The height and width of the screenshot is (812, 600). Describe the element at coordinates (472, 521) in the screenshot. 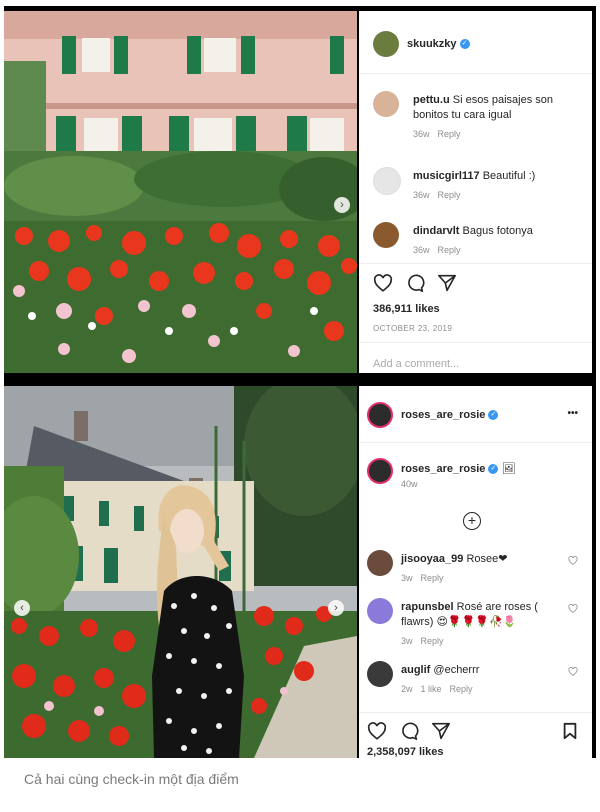

I see `load-more-comments-button: +` at that location.